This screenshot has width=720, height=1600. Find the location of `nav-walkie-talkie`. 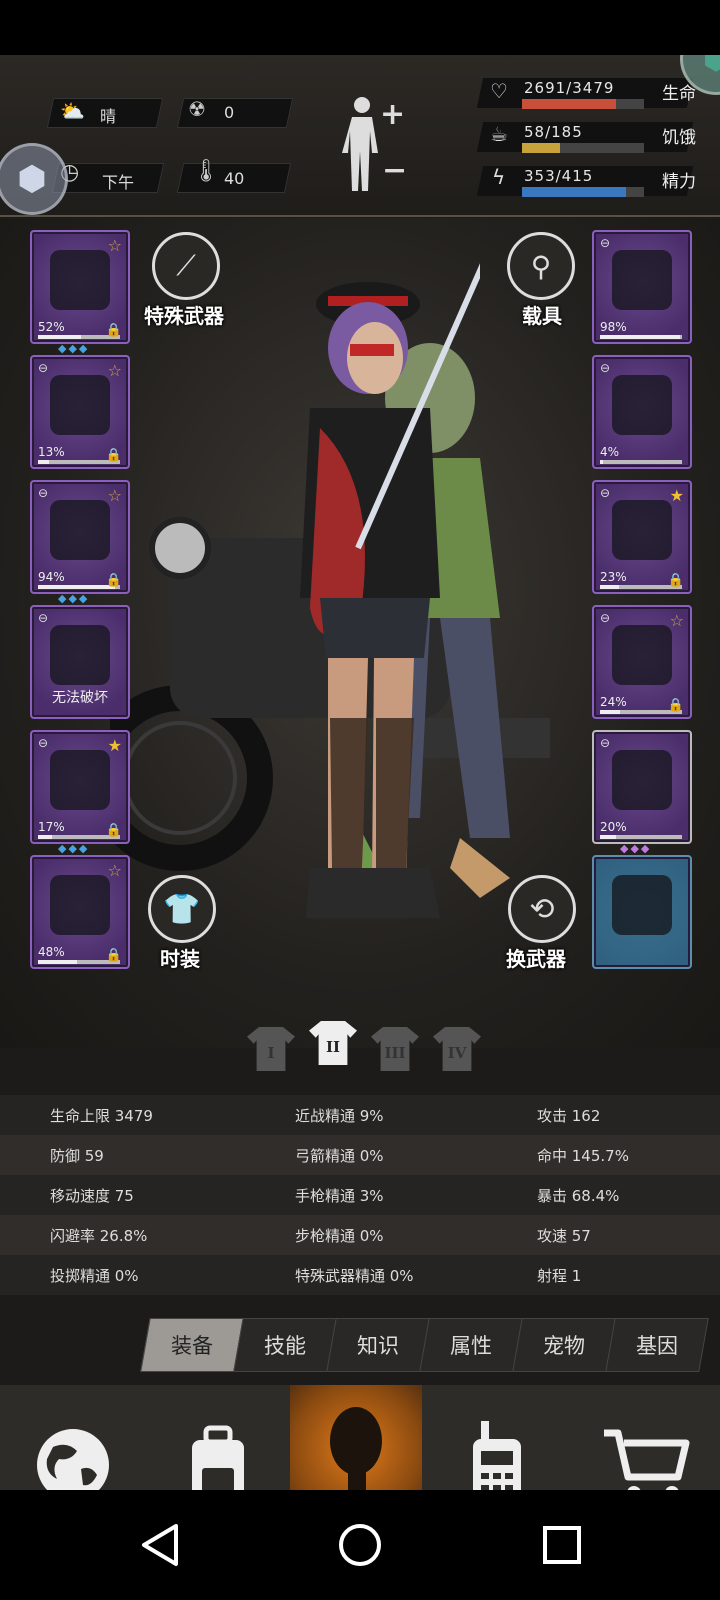

nav-walkie-talkie is located at coordinates (497, 1437).